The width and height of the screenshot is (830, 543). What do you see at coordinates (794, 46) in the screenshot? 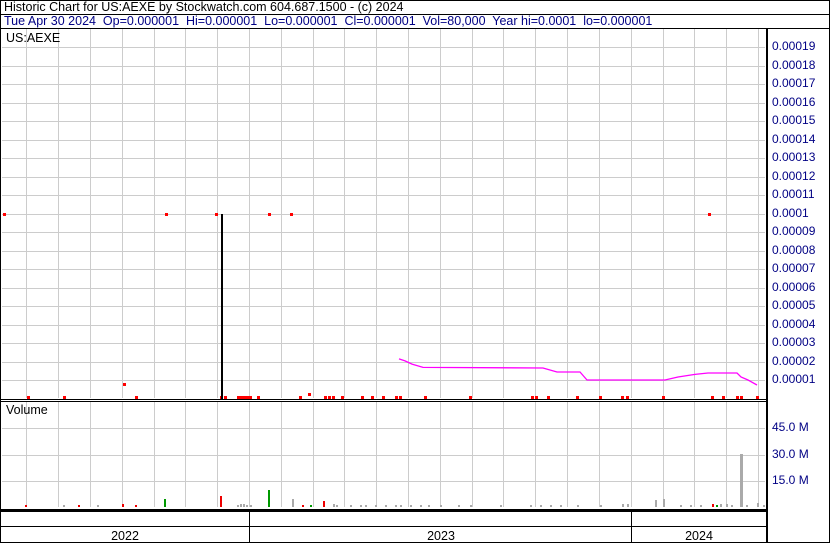
I see `axis-tick-label: 0.00019` at bounding box center [794, 46].